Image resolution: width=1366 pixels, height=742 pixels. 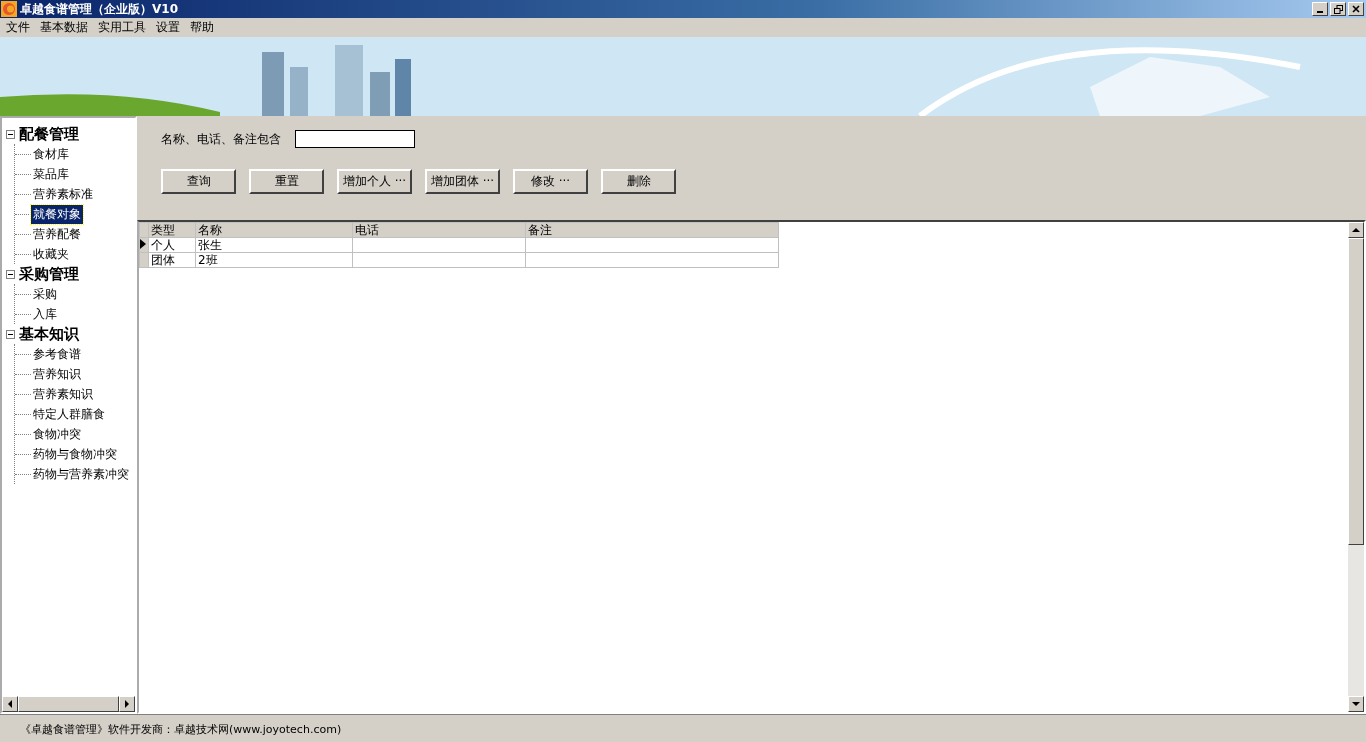 I want to click on table-cell: 个人, so click(x=172, y=245).